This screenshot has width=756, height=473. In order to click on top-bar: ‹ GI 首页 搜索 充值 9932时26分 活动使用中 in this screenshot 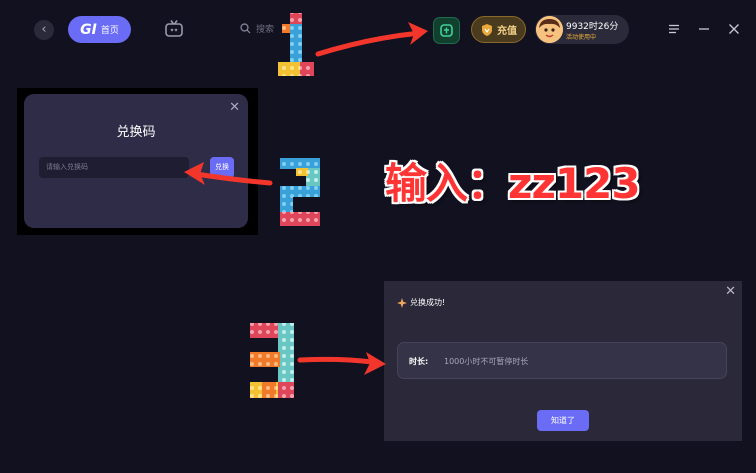, I will do `click(378, 30)`.